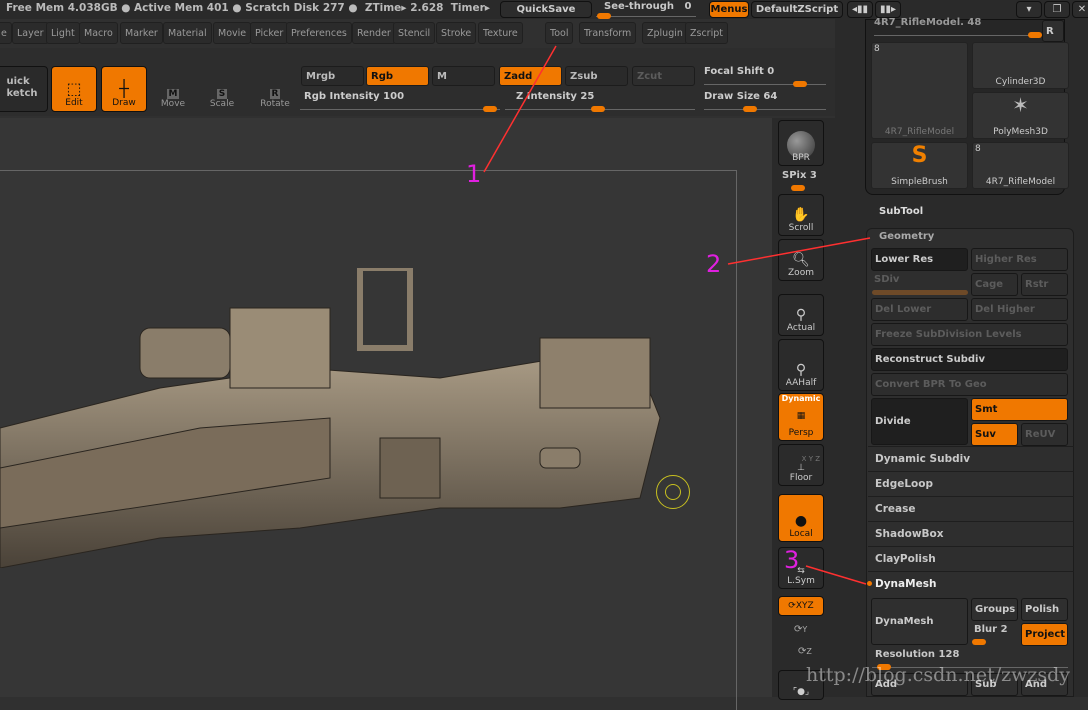  Describe the element at coordinates (714, 264) in the screenshot. I see `annotation-2: 2` at that location.